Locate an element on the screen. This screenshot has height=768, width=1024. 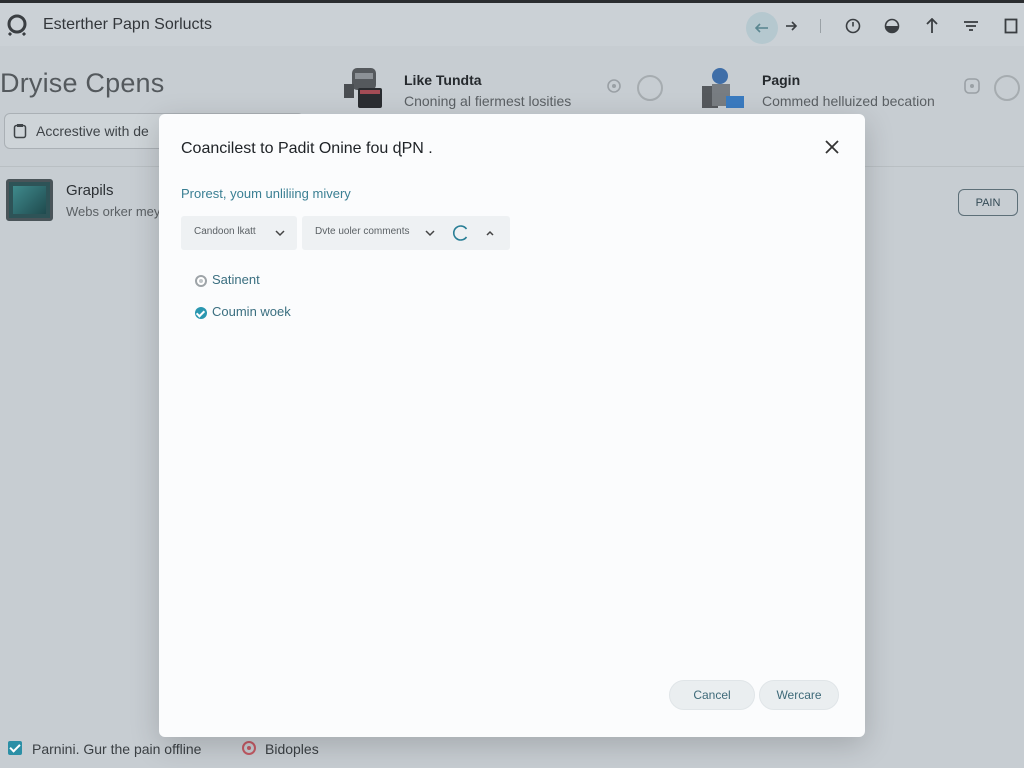
square-icon is located at coordinates (972, 86).